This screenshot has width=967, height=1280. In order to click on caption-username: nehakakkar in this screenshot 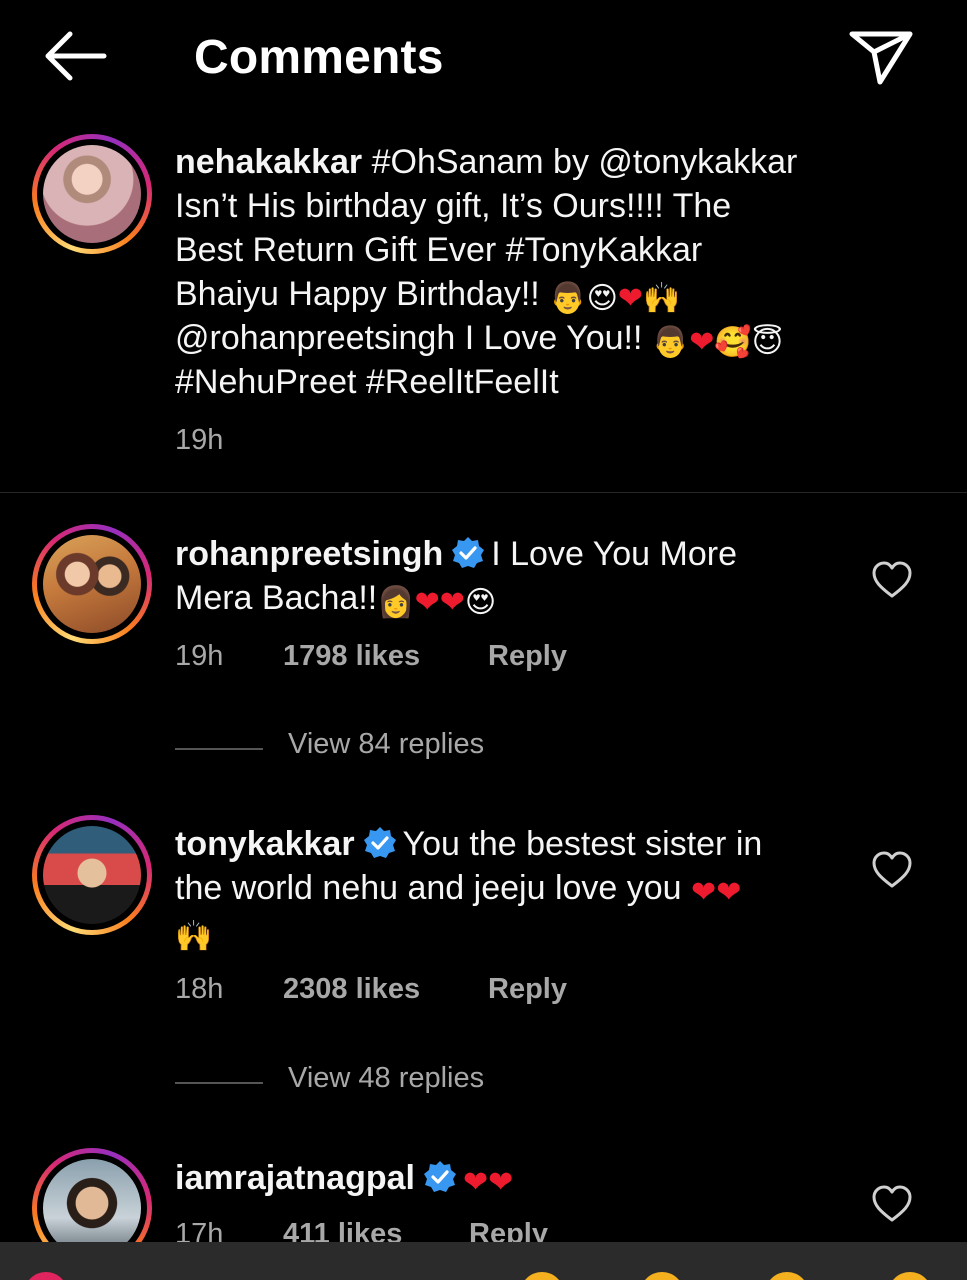, I will do `click(268, 162)`.